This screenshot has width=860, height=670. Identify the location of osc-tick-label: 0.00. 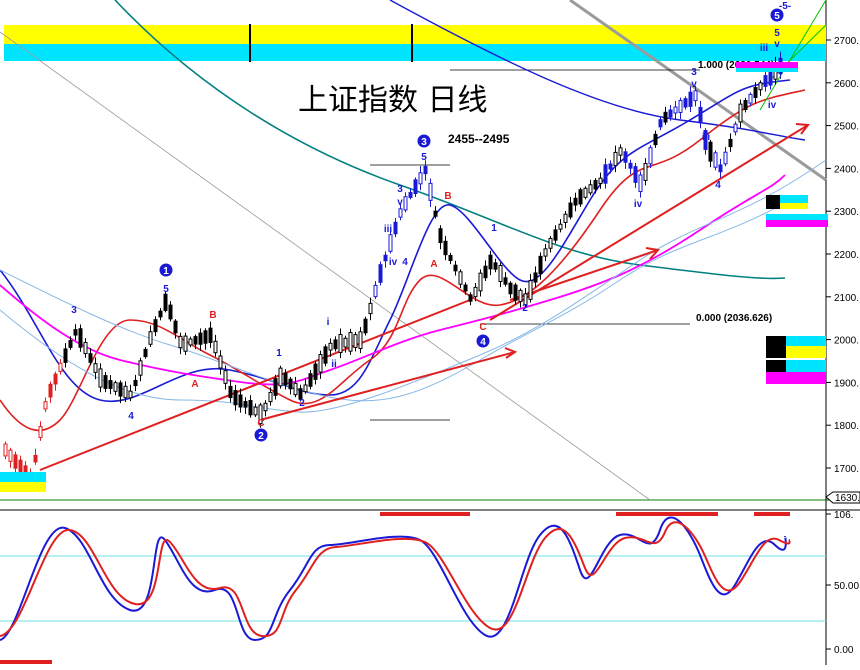
(844, 650).